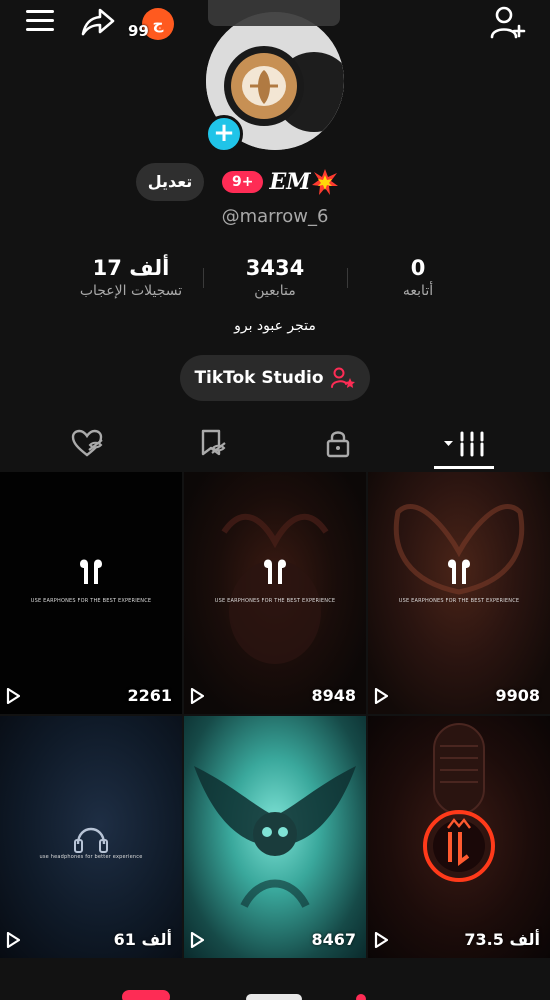 This screenshot has height=1000, width=550. I want to click on menu-icon, so click(40, 22).